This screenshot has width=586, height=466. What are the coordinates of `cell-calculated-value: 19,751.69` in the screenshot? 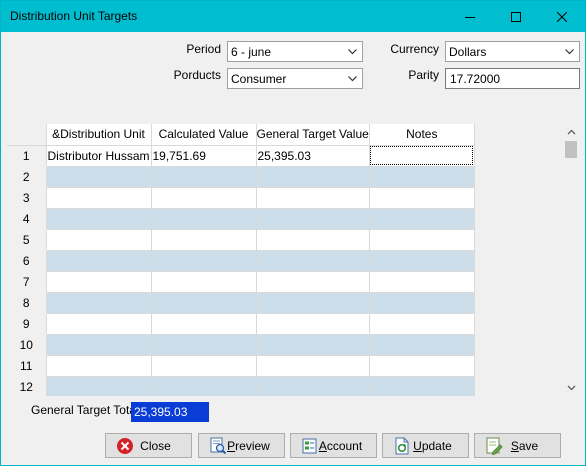 It's located at (204, 156).